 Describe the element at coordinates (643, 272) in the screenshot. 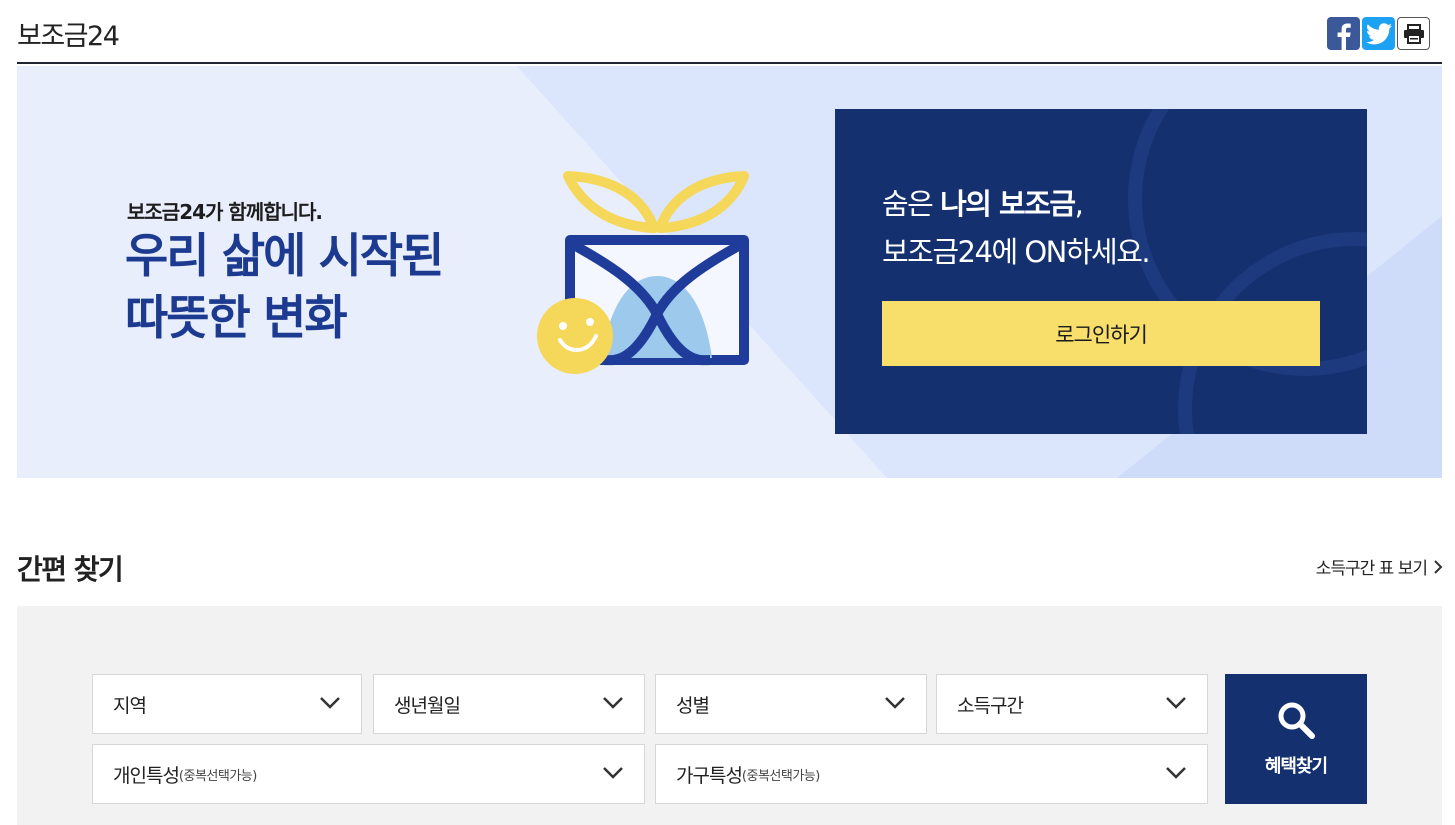

I see `gift-illustration-icon` at that location.